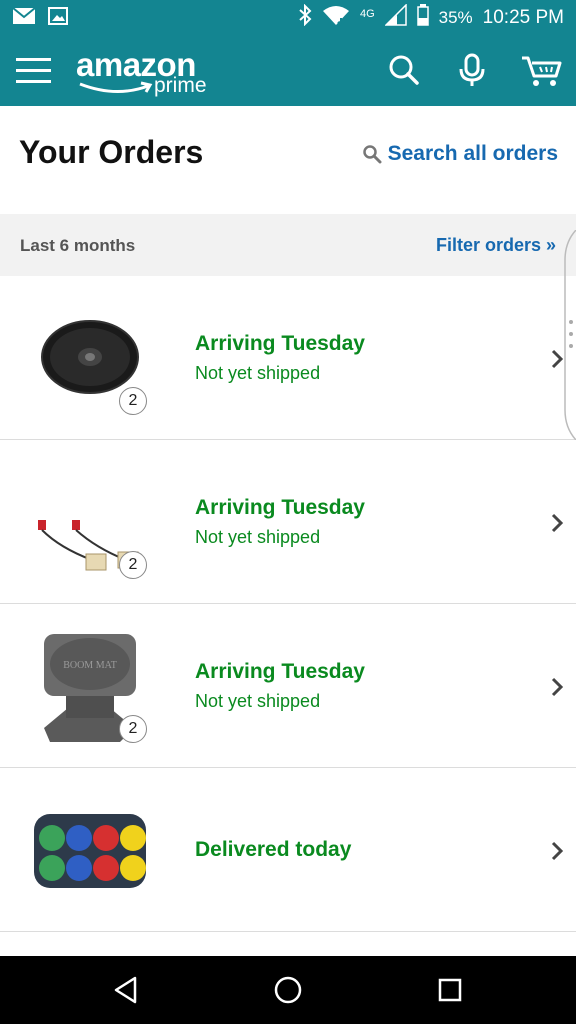  I want to click on recent-apps-icon, so click(450, 990).